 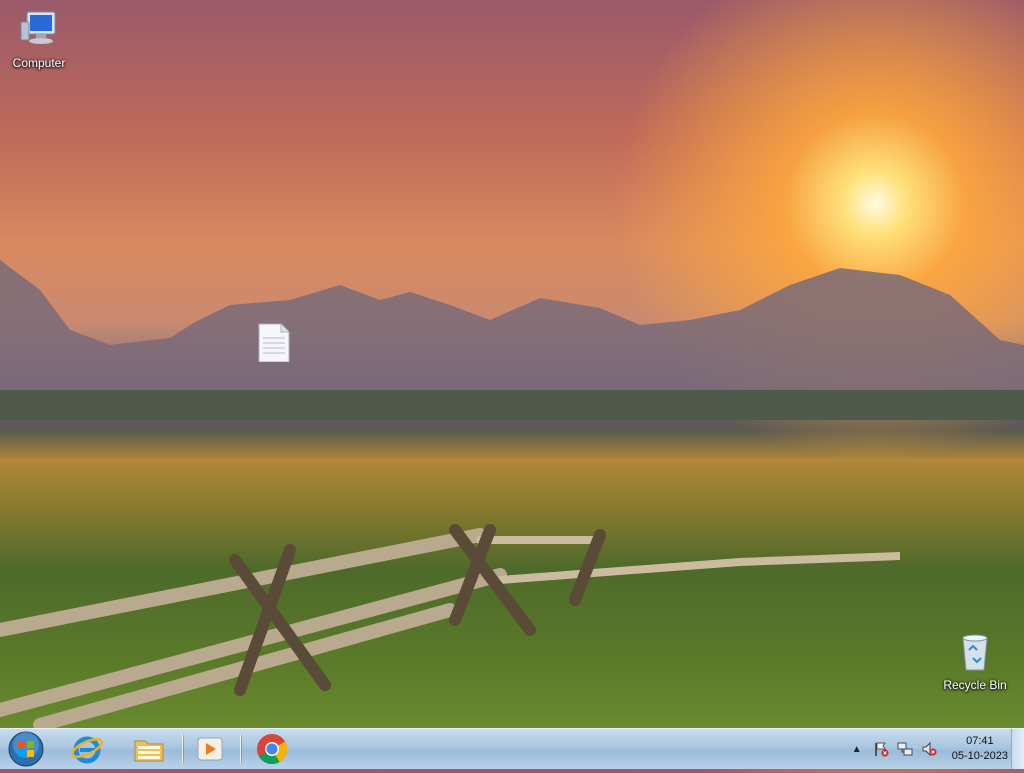 I want to click on desktop-icon-computer: Computer, so click(x=39, y=40).